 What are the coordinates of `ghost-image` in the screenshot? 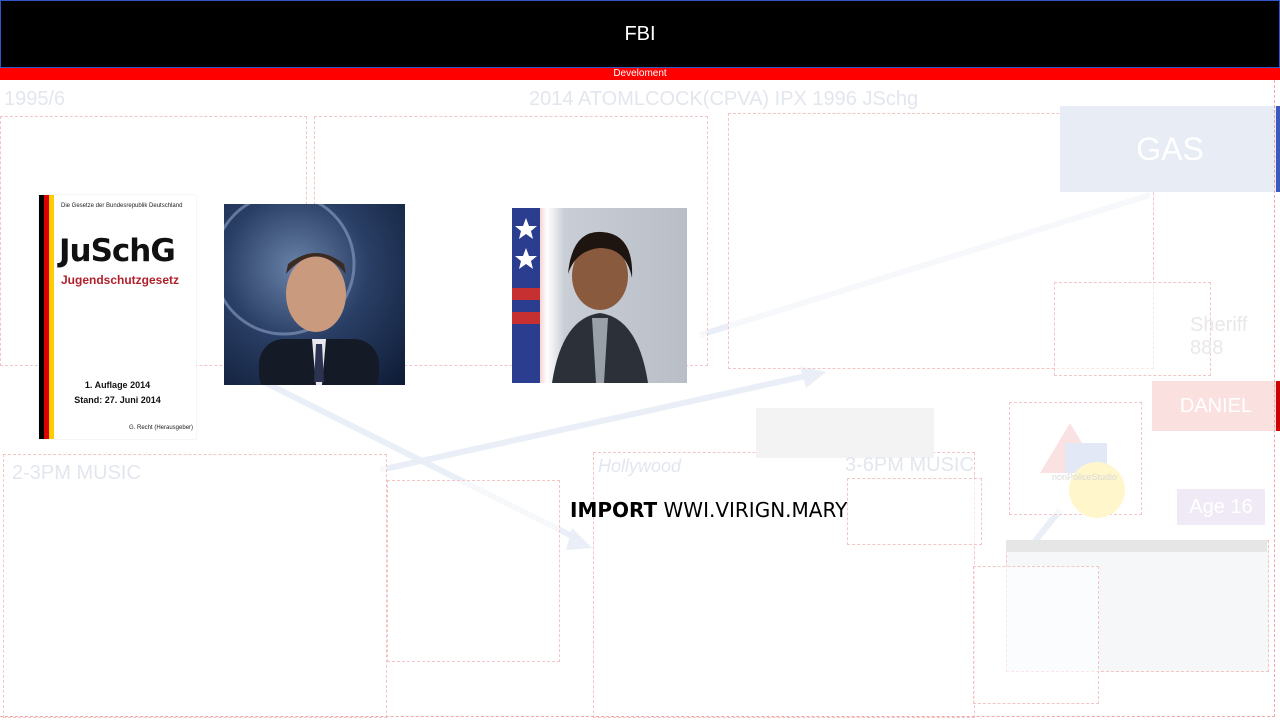 It's located at (845, 433).